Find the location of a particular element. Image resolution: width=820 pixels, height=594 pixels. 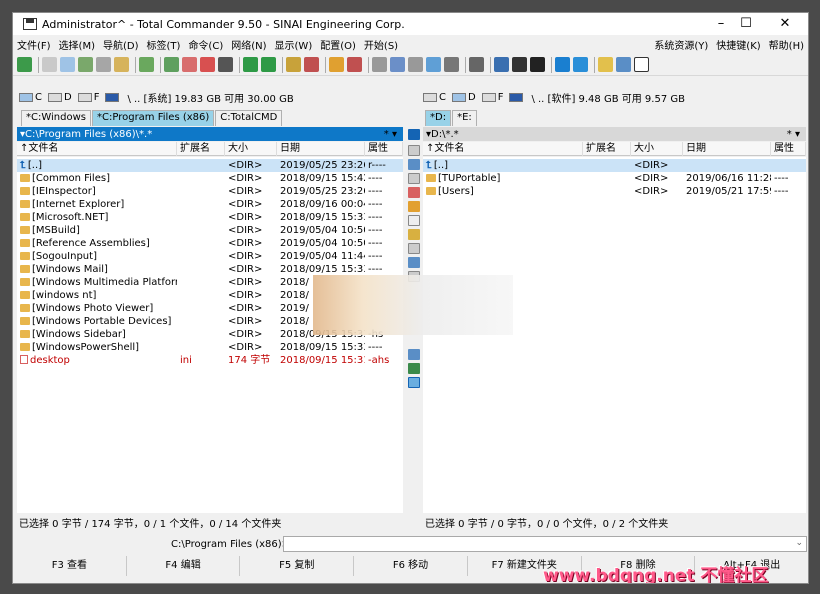

left-path-bar: ▾C:\Program Files (x86)\*.* * ▾ is located at coordinates (210, 134).